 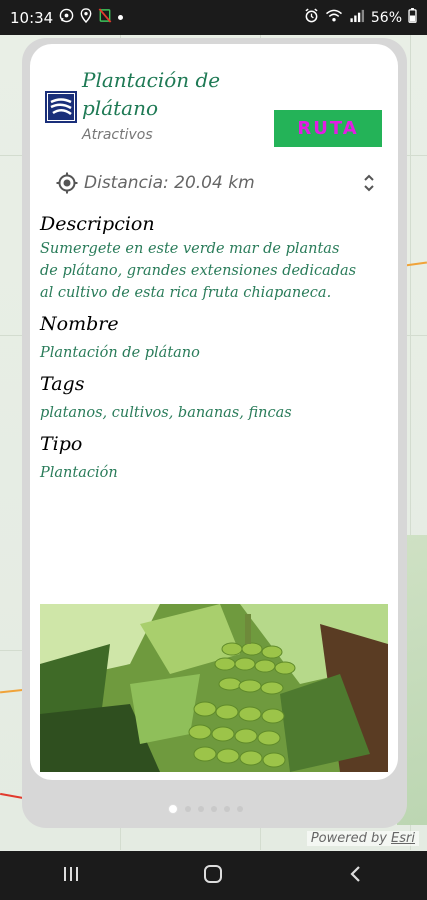 What do you see at coordinates (67, 183) in the screenshot?
I see `map-pin-icon` at bounding box center [67, 183].